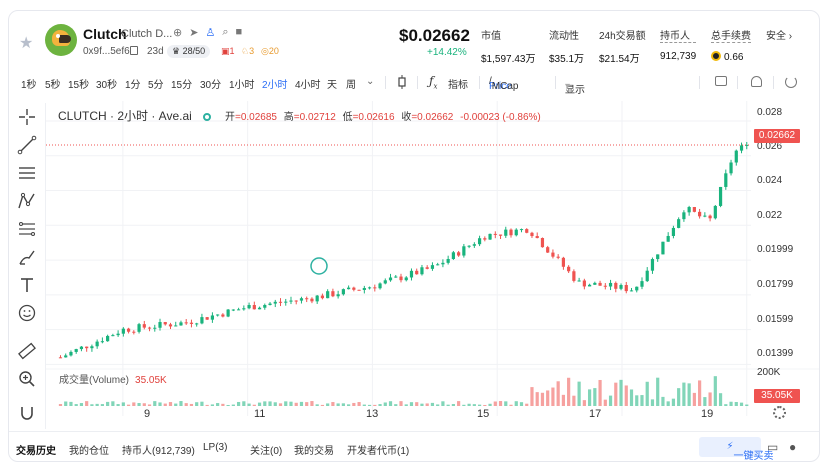  Describe the element at coordinates (433, 82) in the screenshot. I see `indicators-icon: ƒx` at that location.